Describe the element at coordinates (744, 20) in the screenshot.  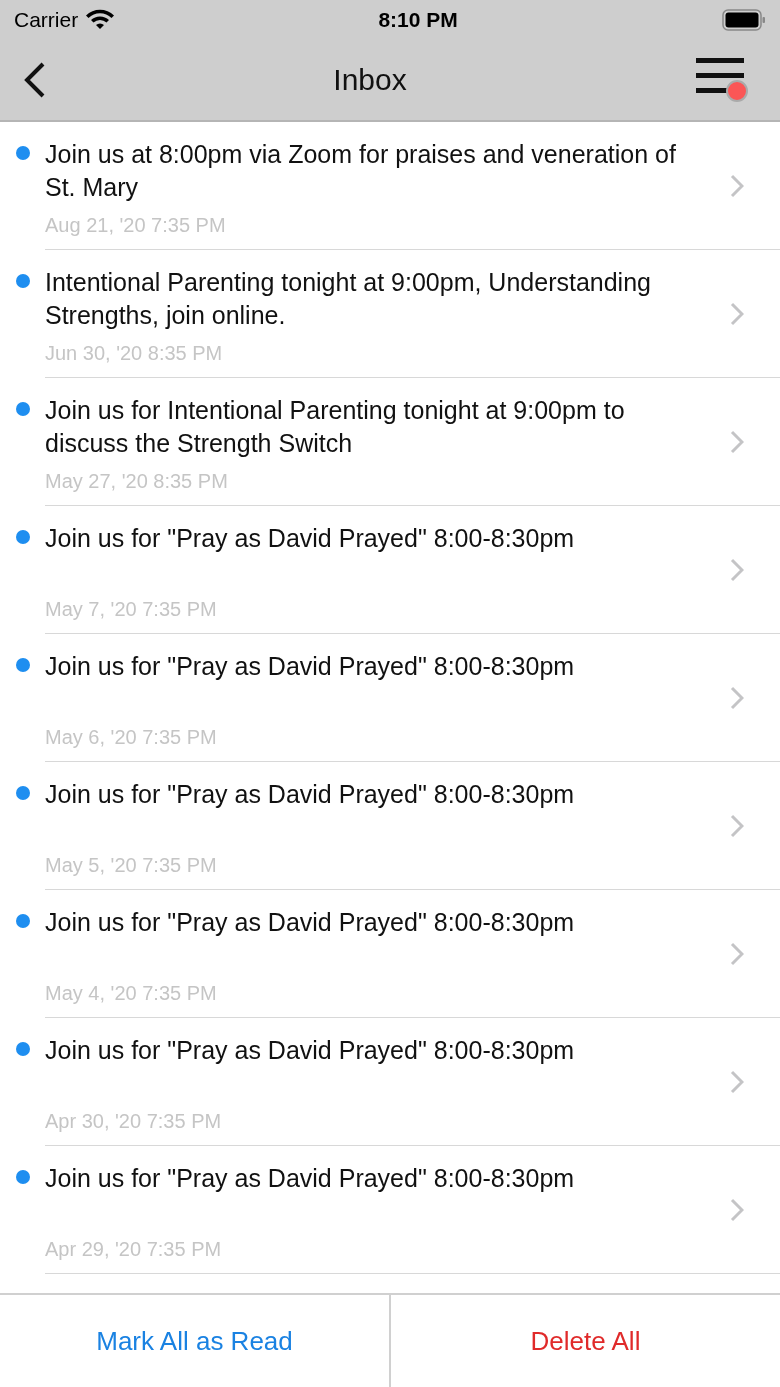
I see `battery-icon` at that location.